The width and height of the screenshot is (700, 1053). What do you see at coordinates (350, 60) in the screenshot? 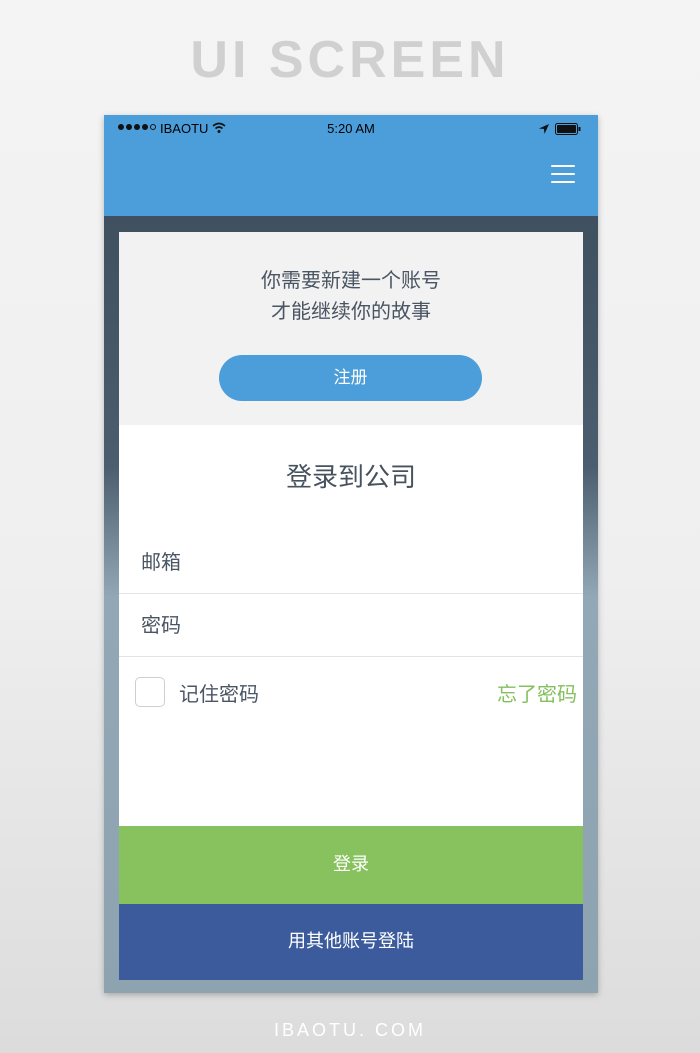
I see `page-header-title: UI SCREEN` at bounding box center [350, 60].